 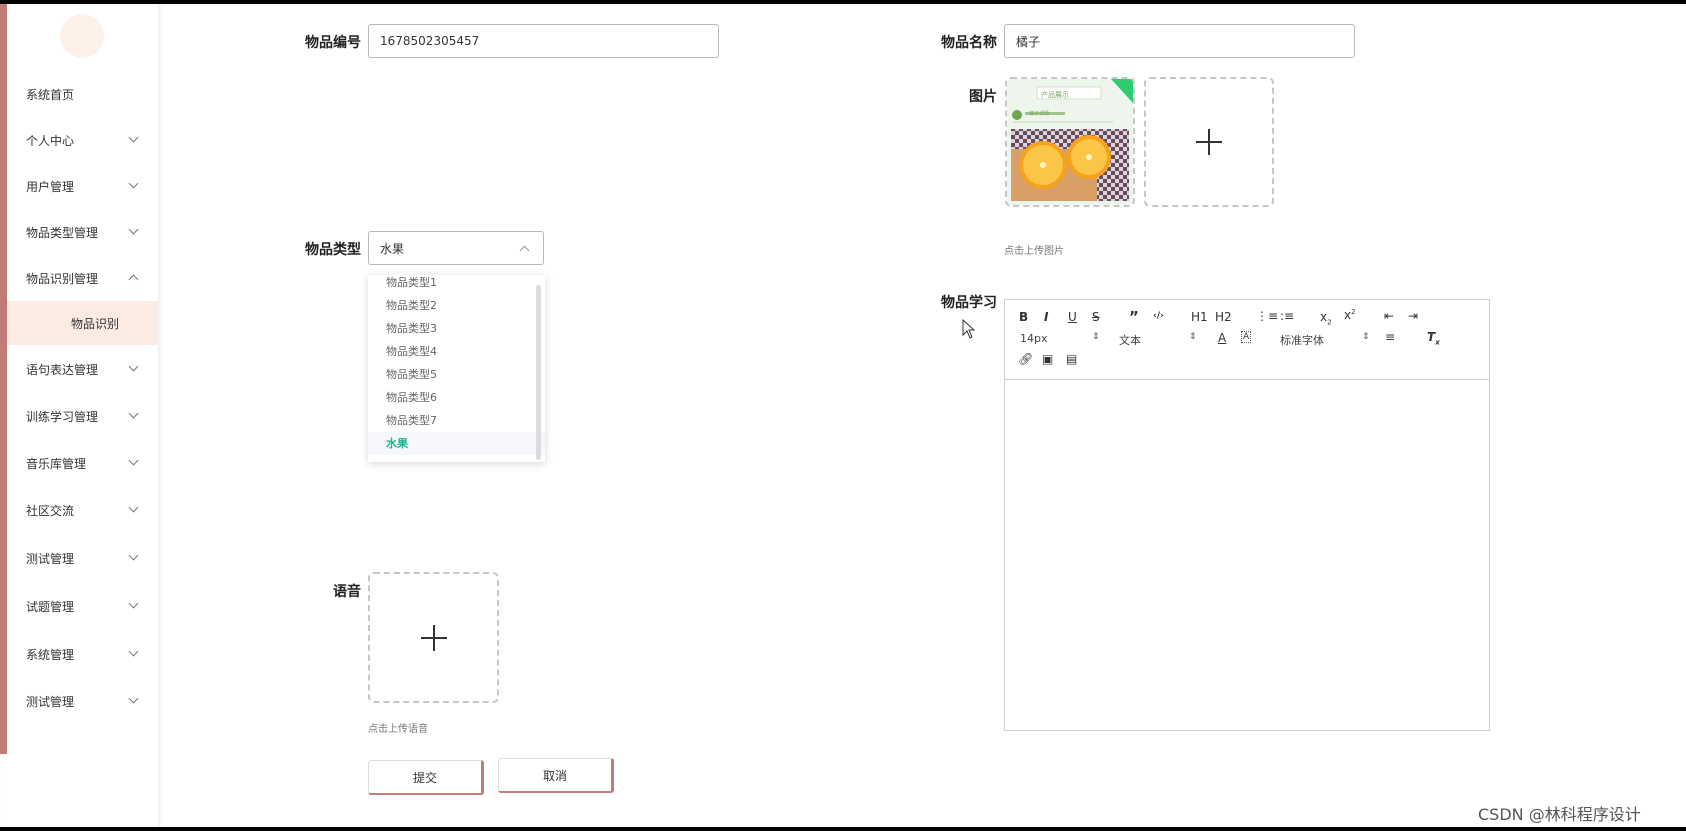 I want to click on submit-label: 提交, so click(x=424, y=777).